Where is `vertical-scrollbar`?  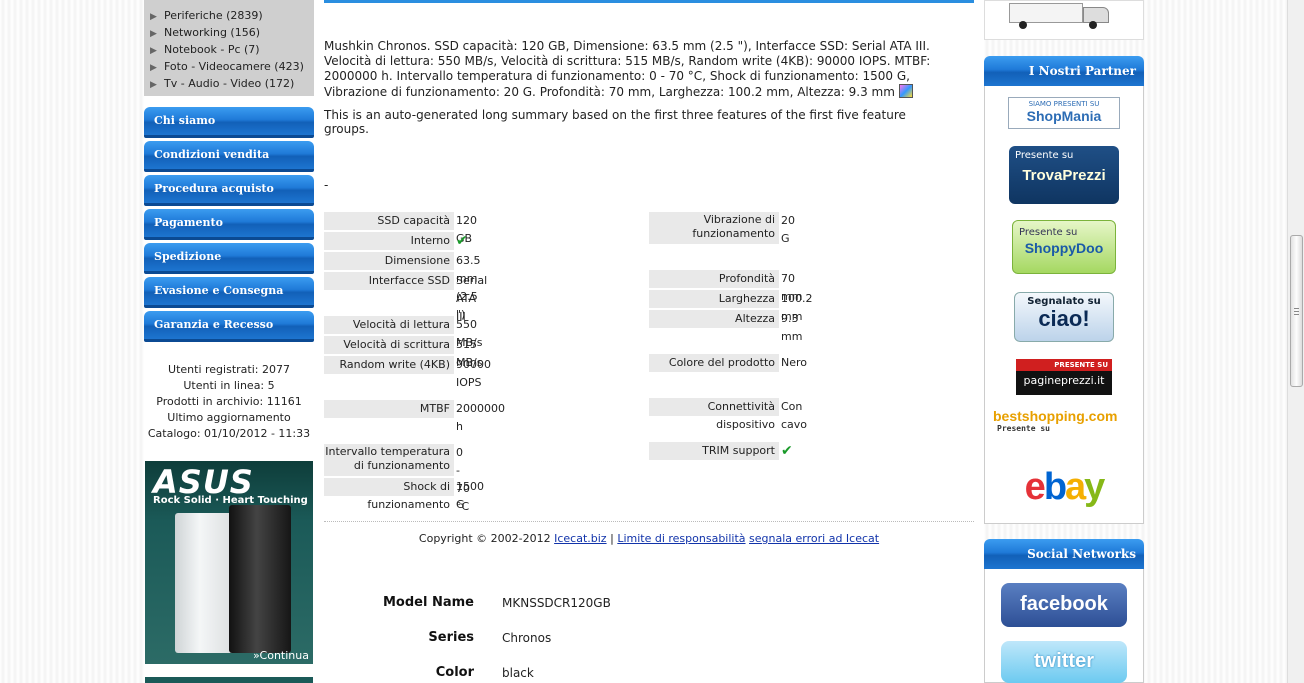 vertical-scrollbar is located at coordinates (1295, 341).